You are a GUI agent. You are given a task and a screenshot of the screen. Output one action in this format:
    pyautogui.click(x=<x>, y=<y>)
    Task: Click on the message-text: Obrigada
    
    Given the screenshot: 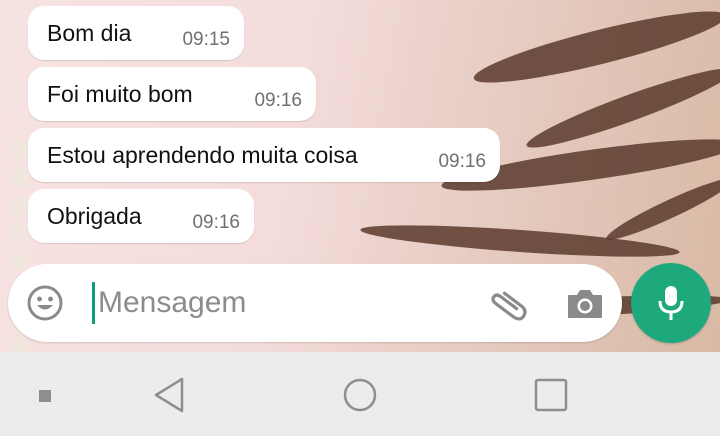 What is the action you would take?
    pyautogui.click(x=94, y=216)
    